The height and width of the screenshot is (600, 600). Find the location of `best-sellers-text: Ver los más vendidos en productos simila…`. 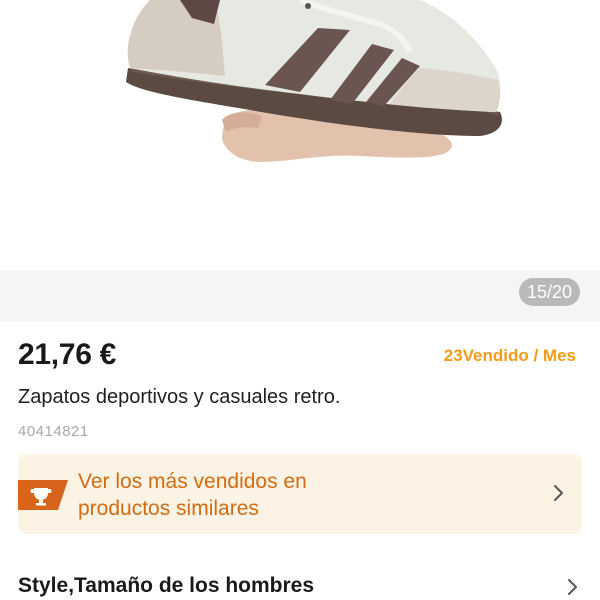

best-sellers-text: Ver los más vendidos en productos simila… is located at coordinates (298, 495).